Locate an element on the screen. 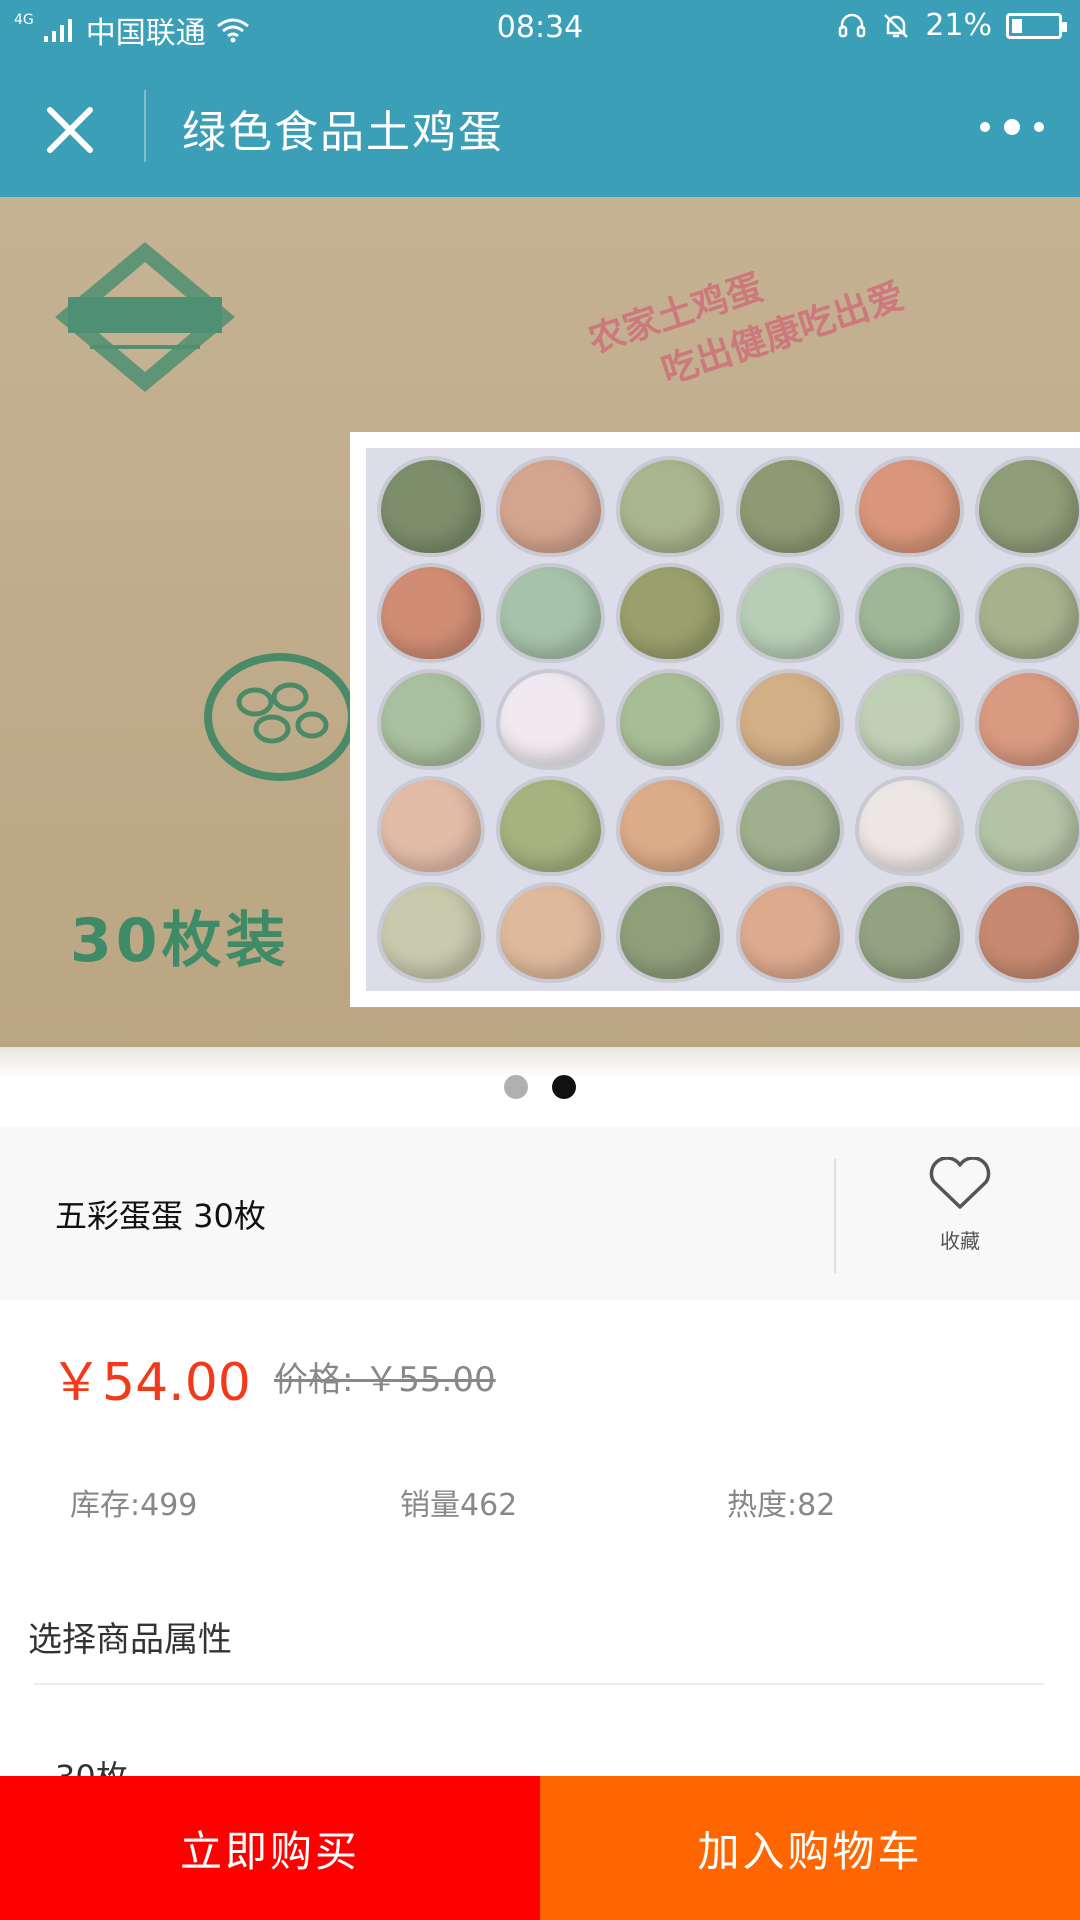 This screenshot has width=1080, height=1920. more-options-button is located at coordinates (1012, 127).